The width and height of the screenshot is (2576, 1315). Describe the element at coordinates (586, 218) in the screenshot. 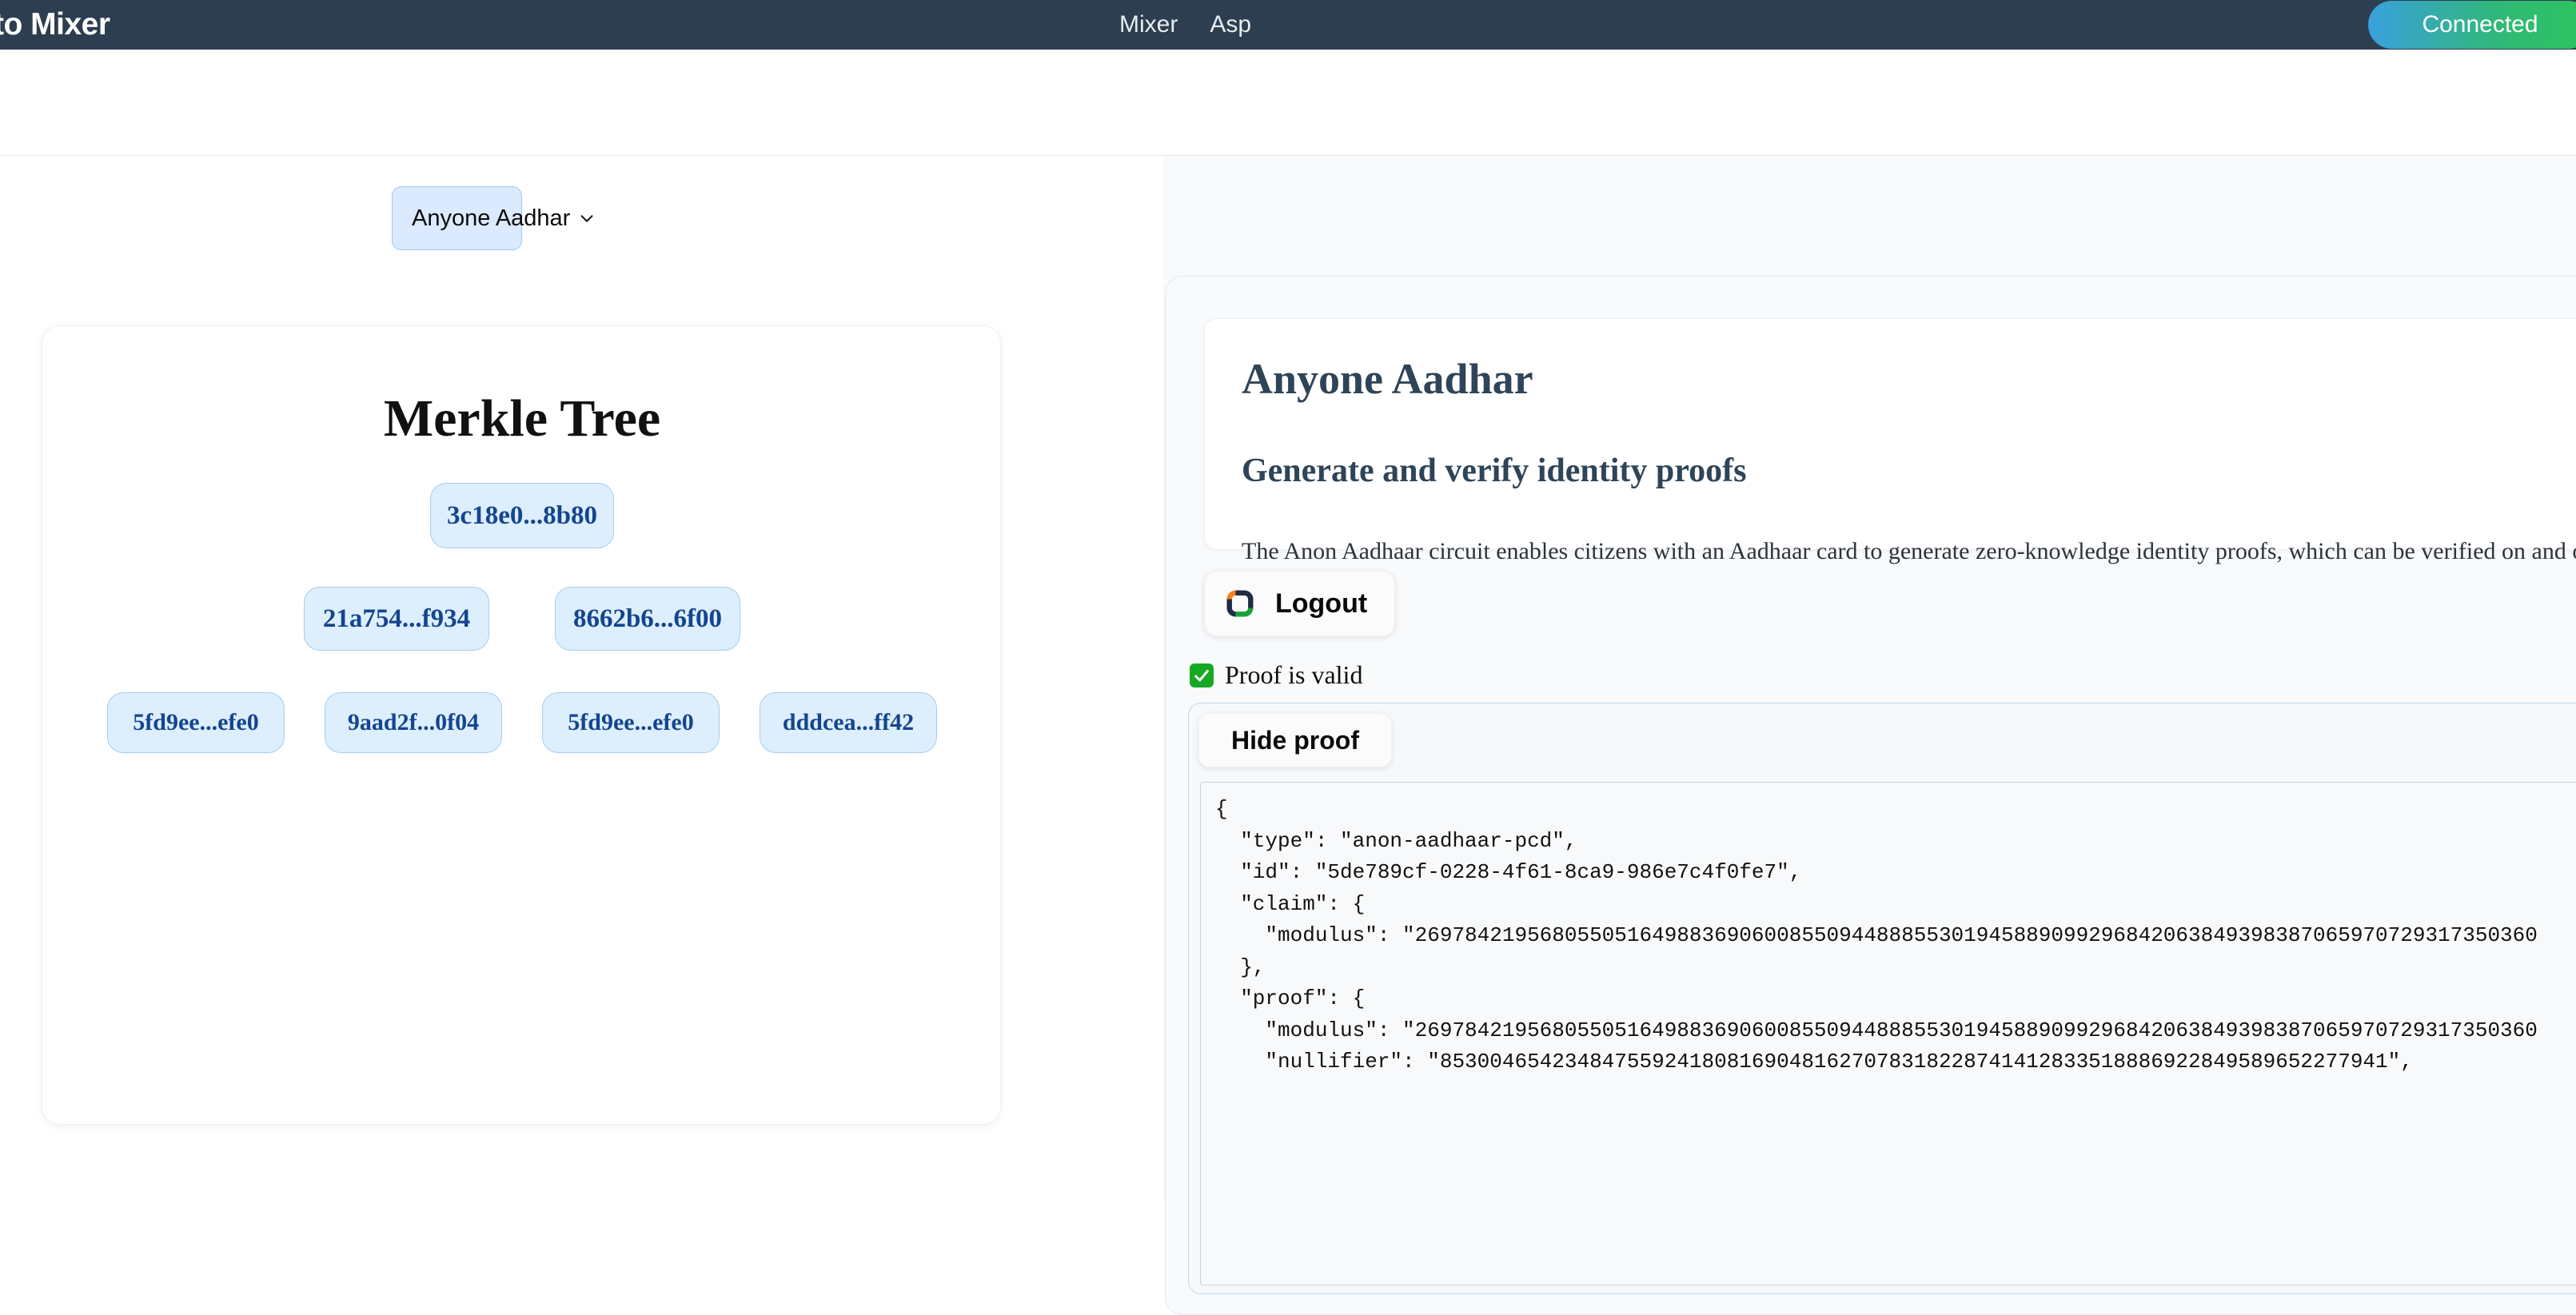

I see `chevron-down-icon` at that location.